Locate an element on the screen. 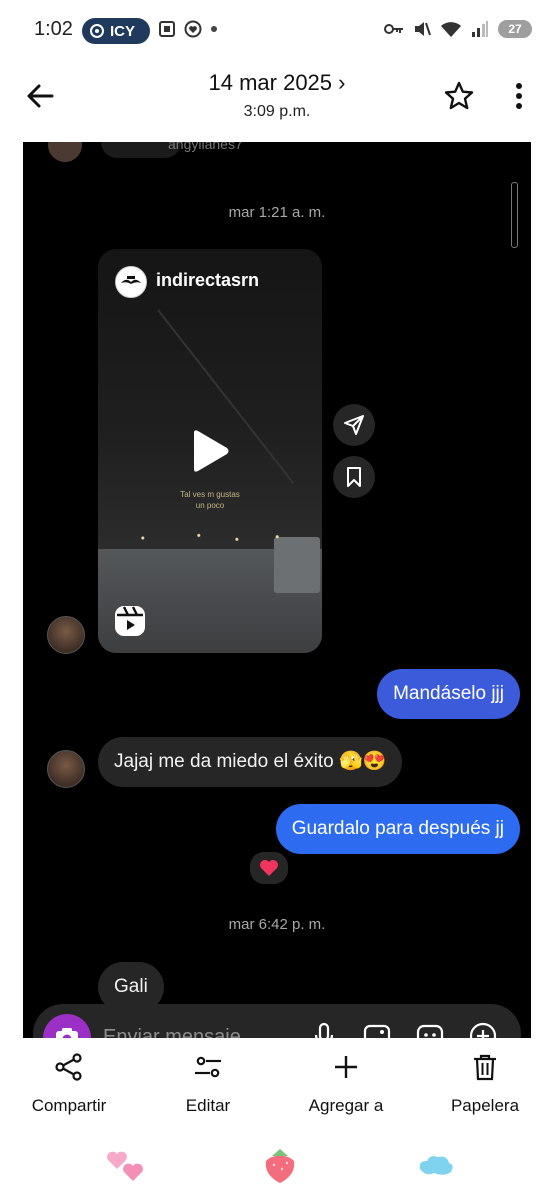 This screenshot has width=554, height=1200. message-bubble-out: Guardalo para después jj is located at coordinates (397, 829).